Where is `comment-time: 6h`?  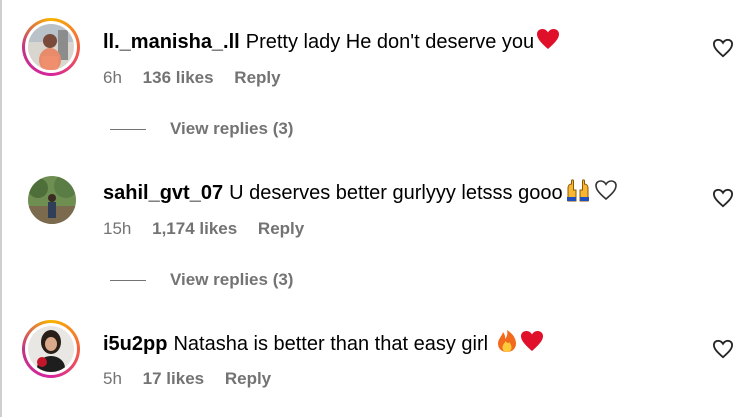 comment-time: 6h is located at coordinates (112, 77).